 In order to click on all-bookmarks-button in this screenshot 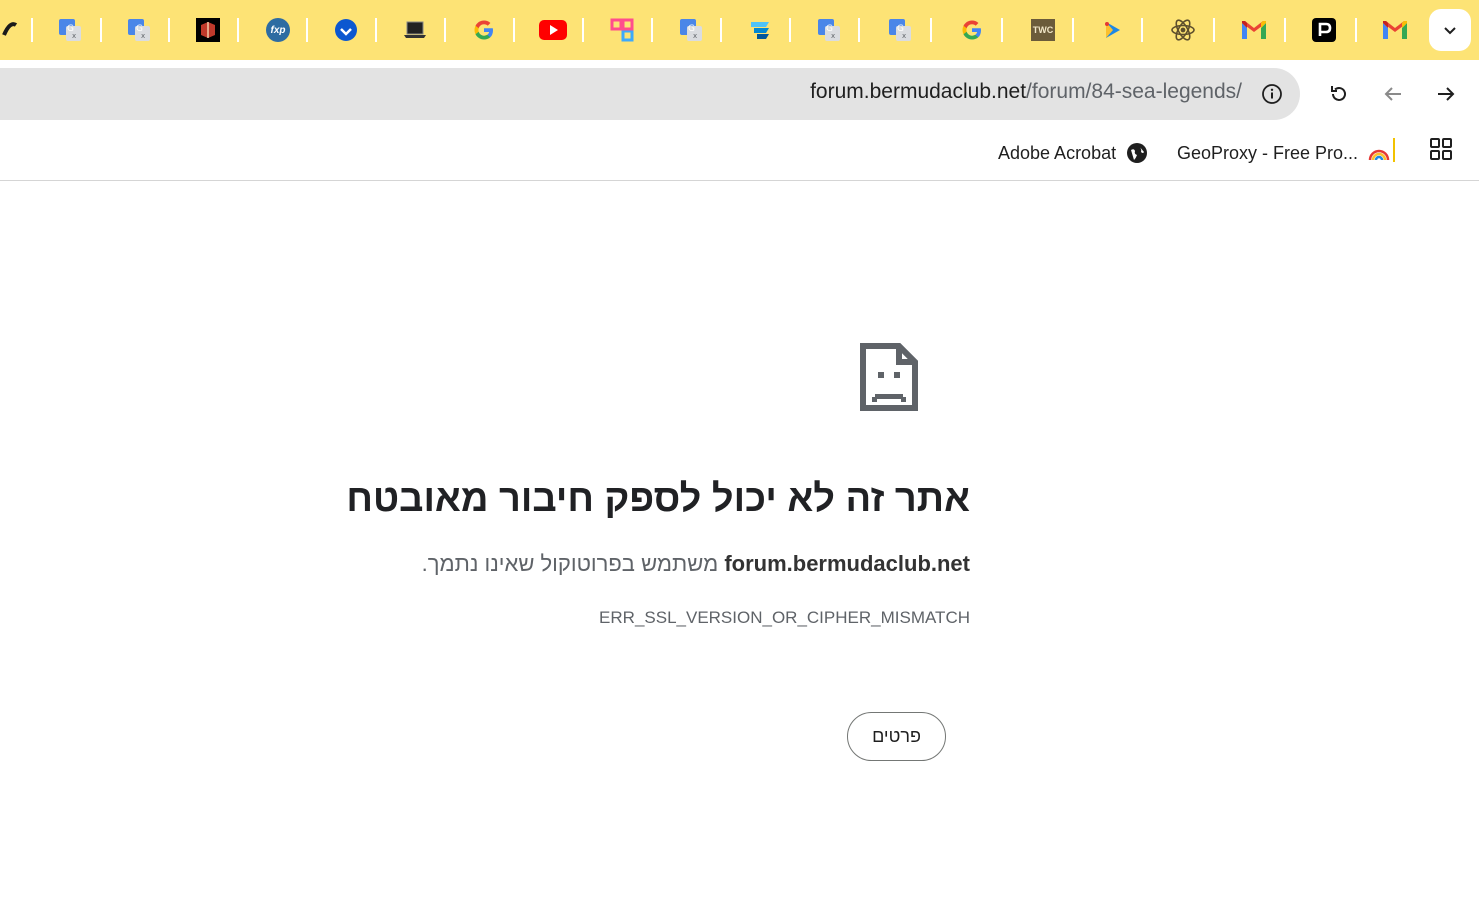, I will do `click(1441, 149)`.